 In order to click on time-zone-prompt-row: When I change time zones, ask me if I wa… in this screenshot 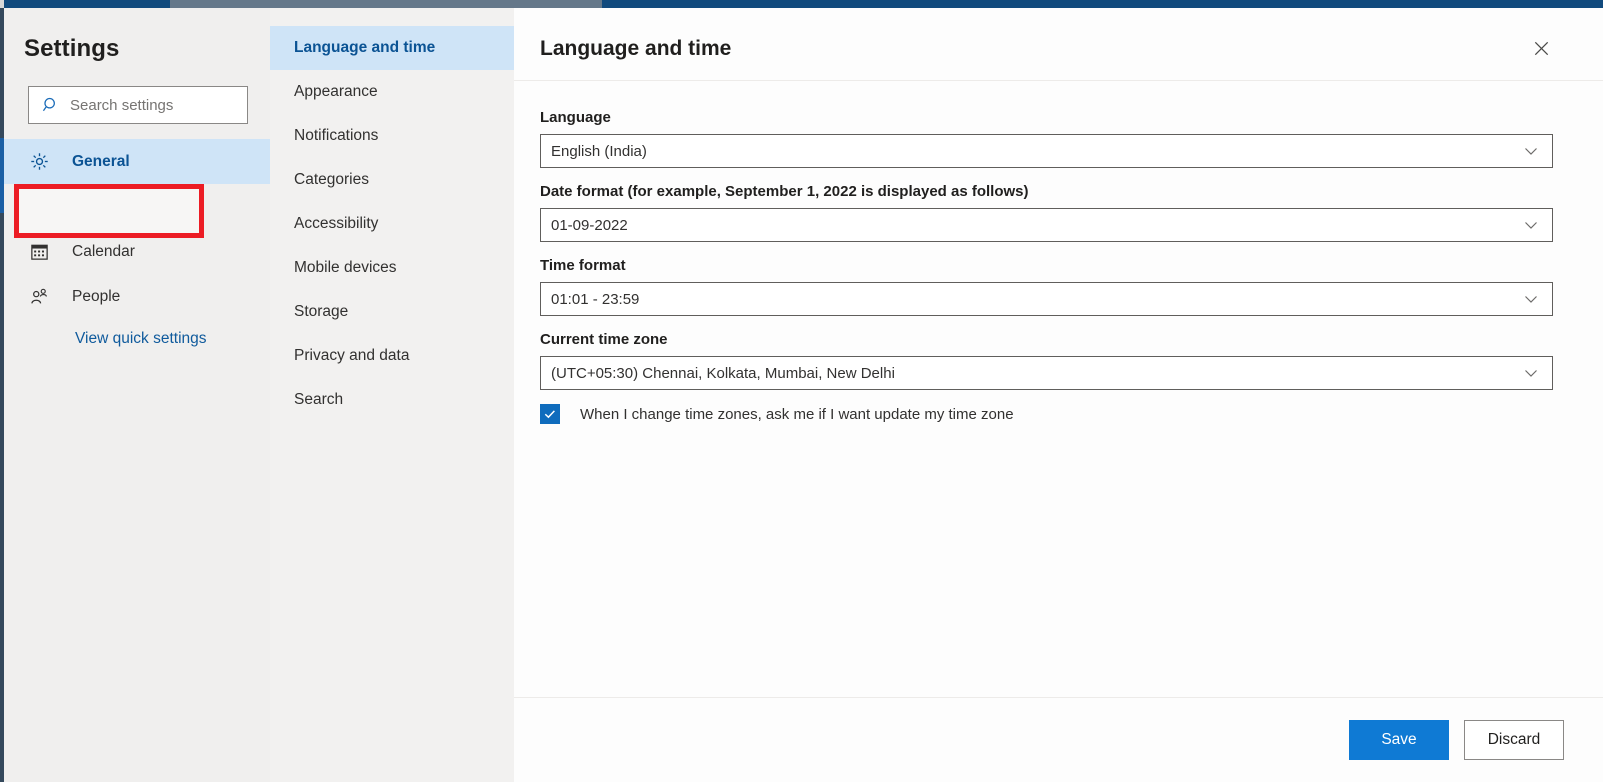, I will do `click(1046, 414)`.